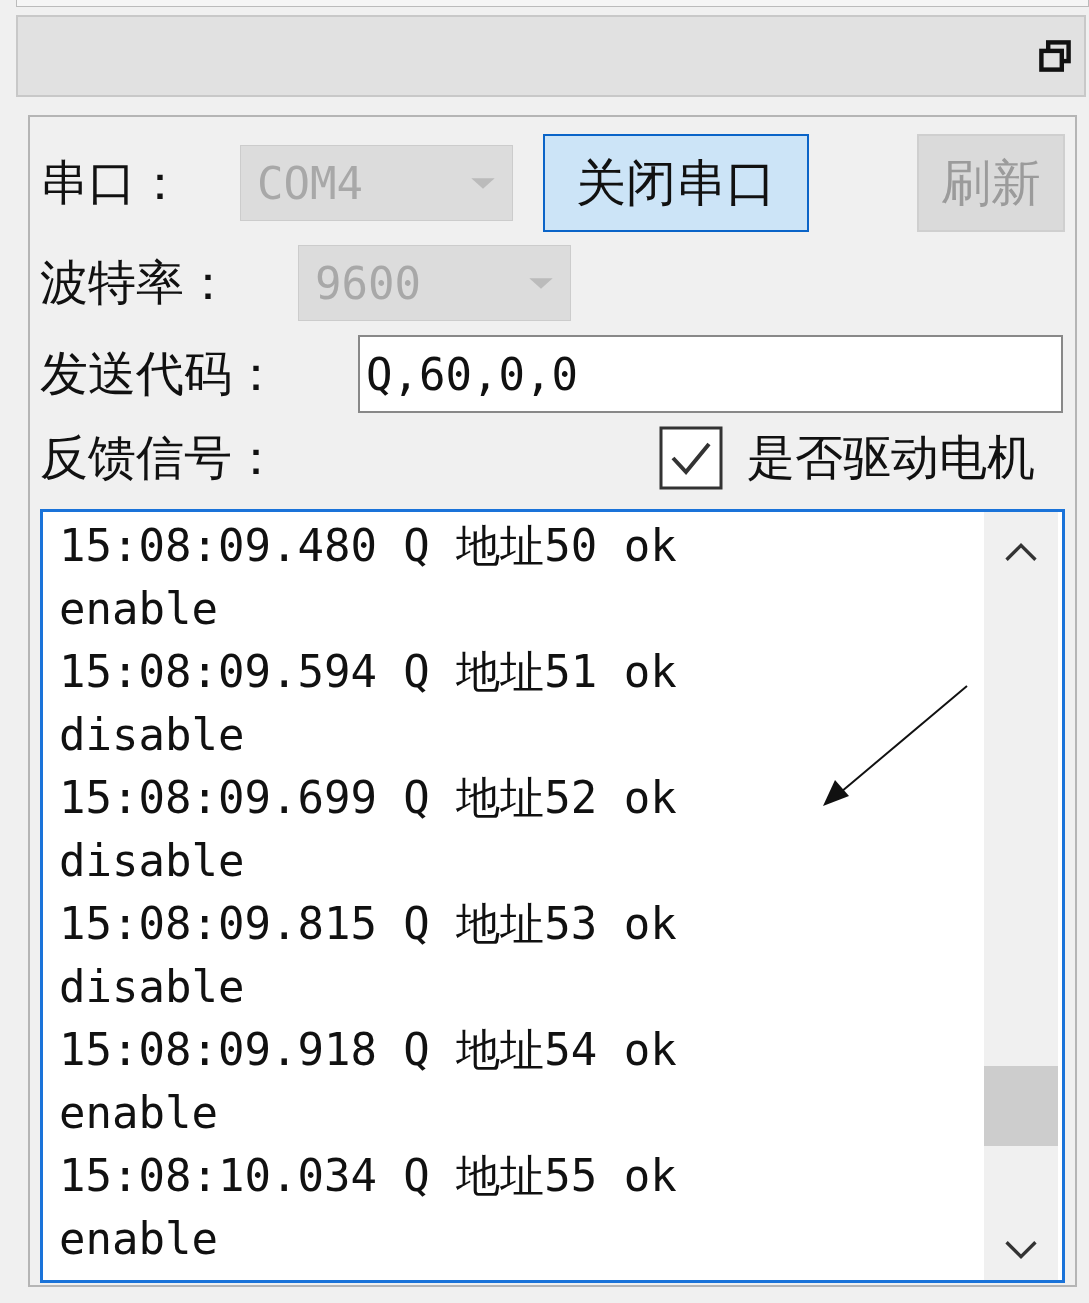  Describe the element at coordinates (1021, 1250) in the screenshot. I see `scroll-down-icon` at that location.